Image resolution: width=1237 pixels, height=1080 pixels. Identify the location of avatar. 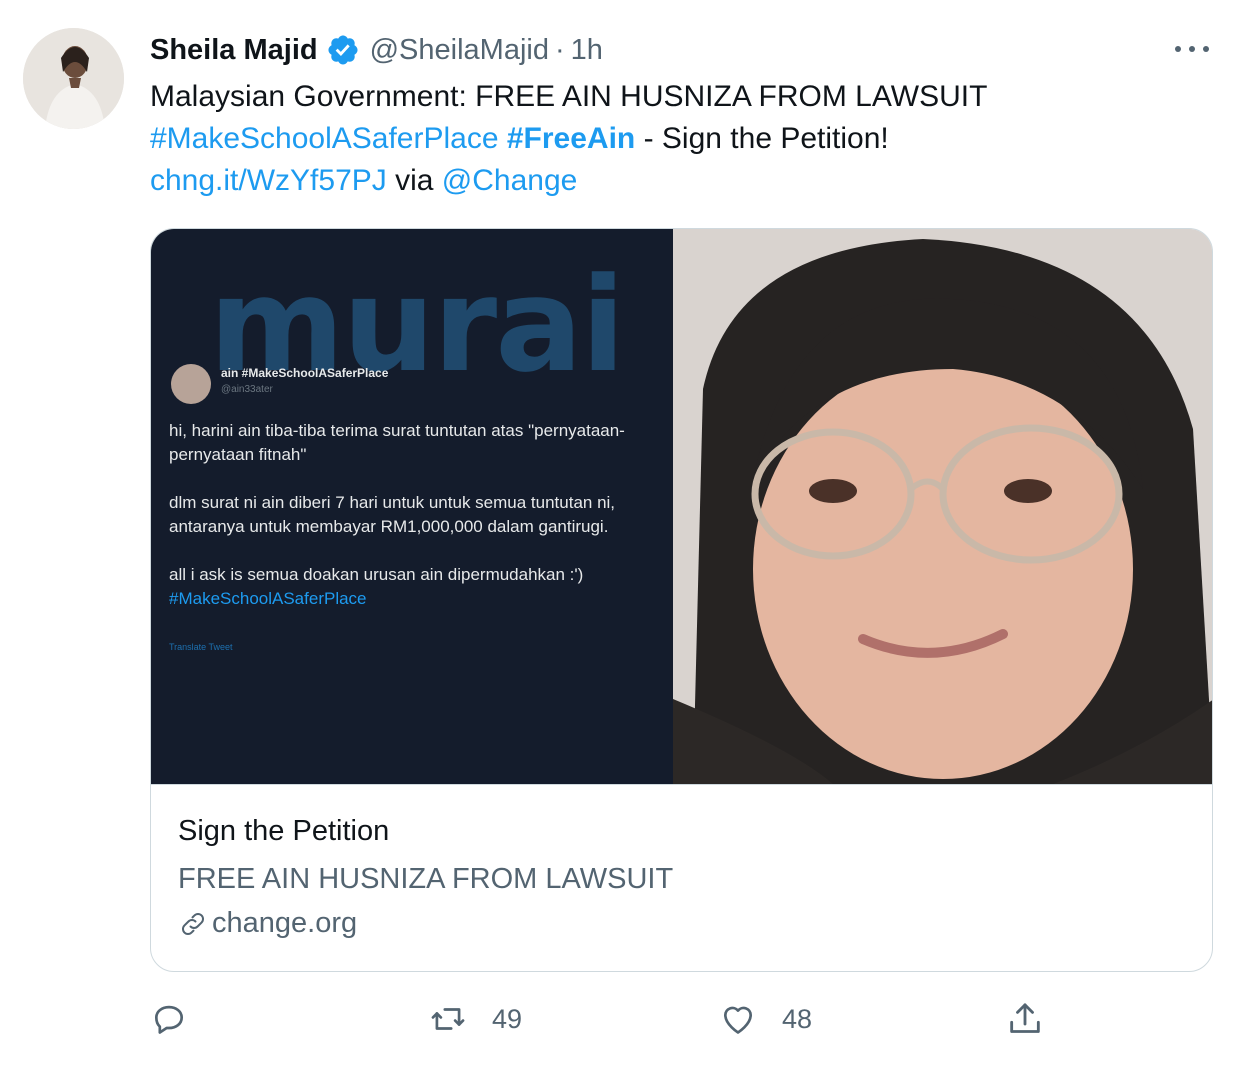
(73, 78).